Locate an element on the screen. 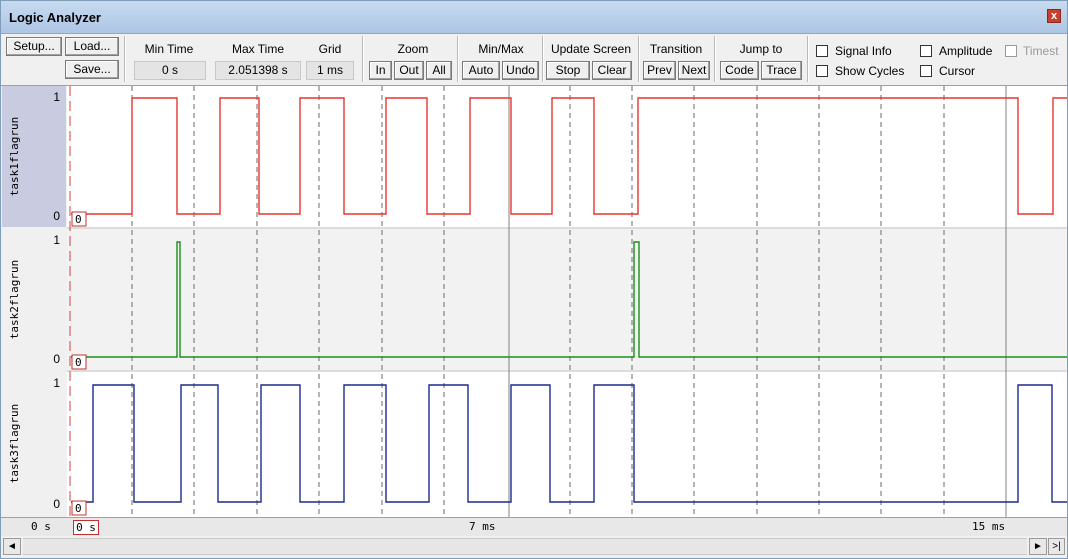 The image size is (1068, 559). min-time-value: 0 s is located at coordinates (170, 70).